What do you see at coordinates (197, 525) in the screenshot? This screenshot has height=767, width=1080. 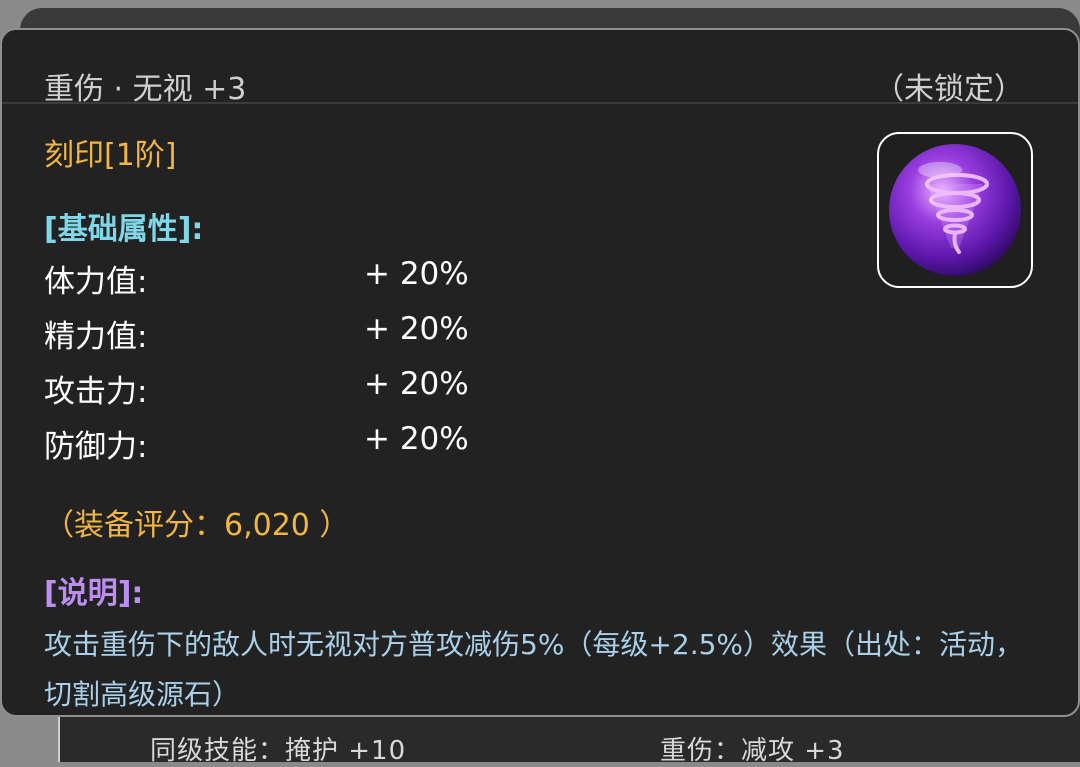 I see `equipment-score: （装备评分：6,020 ）` at bounding box center [197, 525].